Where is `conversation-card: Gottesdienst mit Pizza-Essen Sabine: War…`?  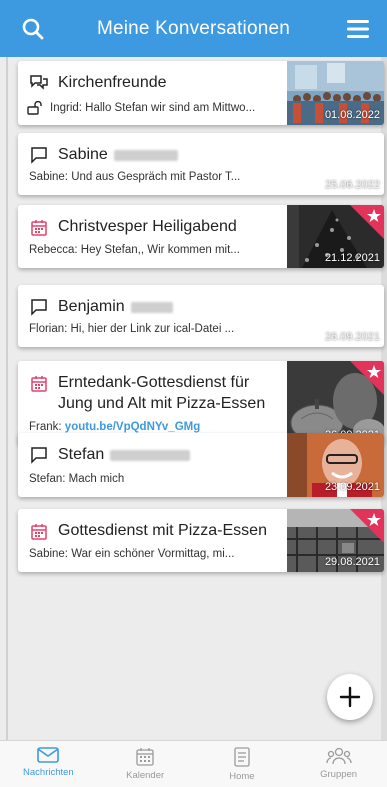
conversation-card: Gottesdienst mit Pizza-Essen Sabine: War… is located at coordinates (201, 540).